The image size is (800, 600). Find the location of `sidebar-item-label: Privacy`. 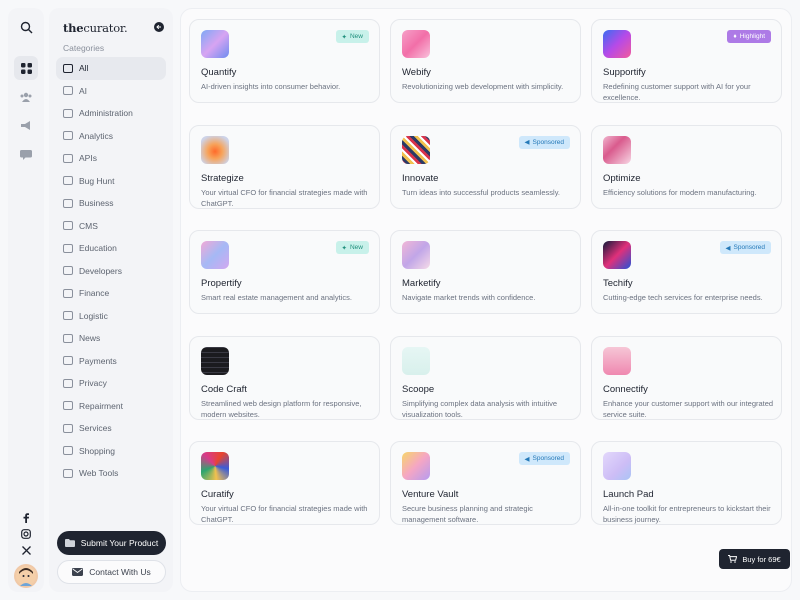

sidebar-item-label: Privacy is located at coordinates (93, 383).